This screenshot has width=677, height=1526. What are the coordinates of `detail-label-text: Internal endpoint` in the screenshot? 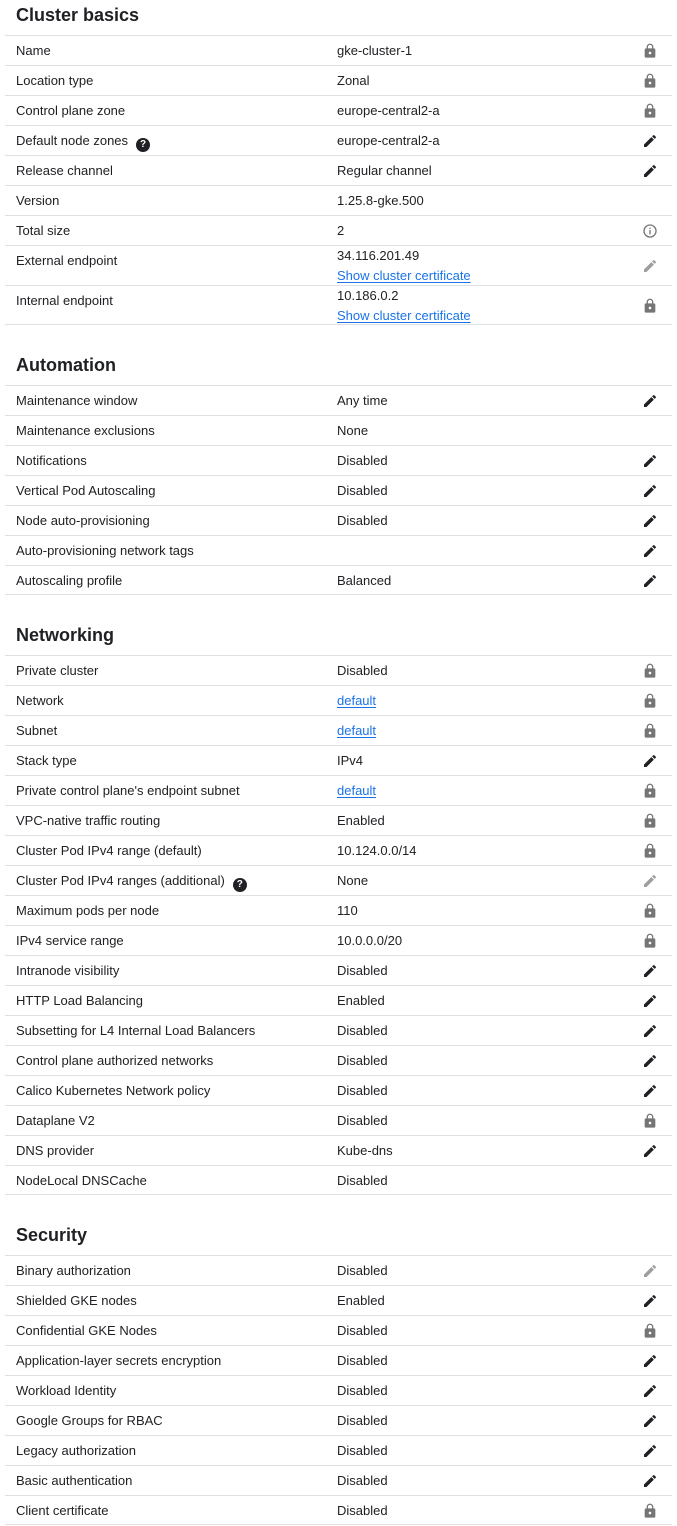 It's located at (64, 300).